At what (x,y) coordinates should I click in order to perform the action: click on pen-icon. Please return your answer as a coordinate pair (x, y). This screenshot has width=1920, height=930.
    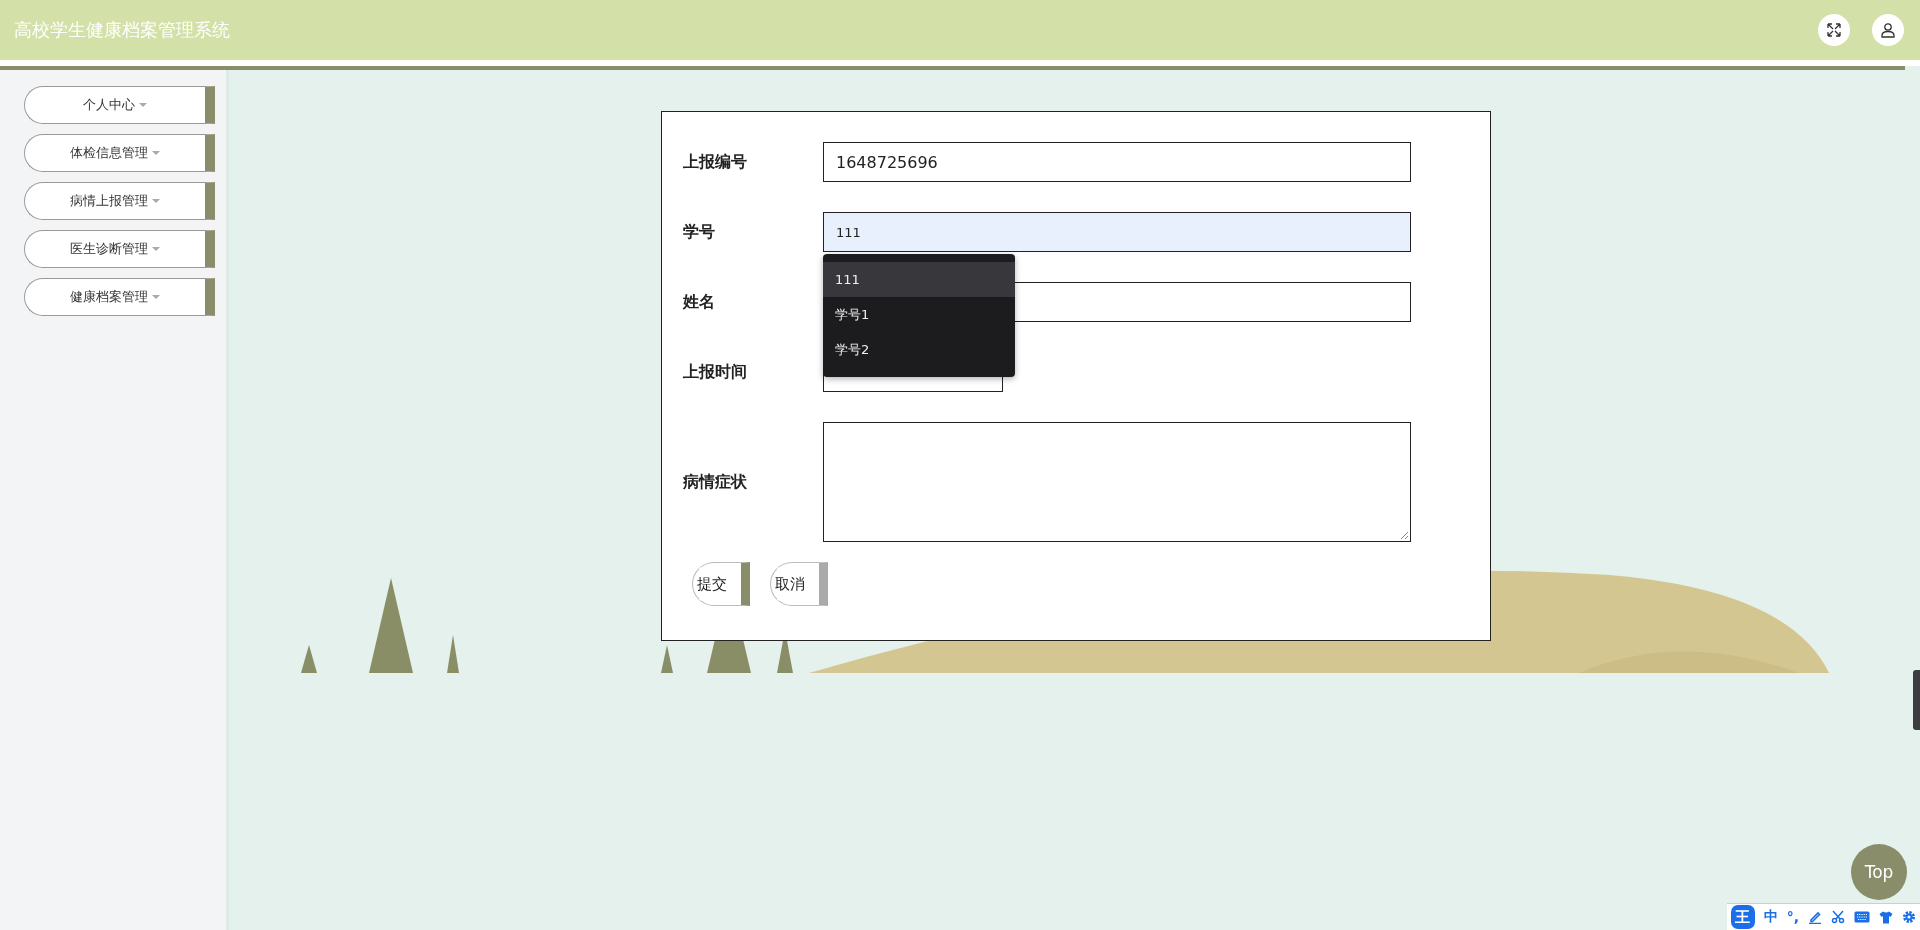
    Looking at the image, I should click on (1815, 917).